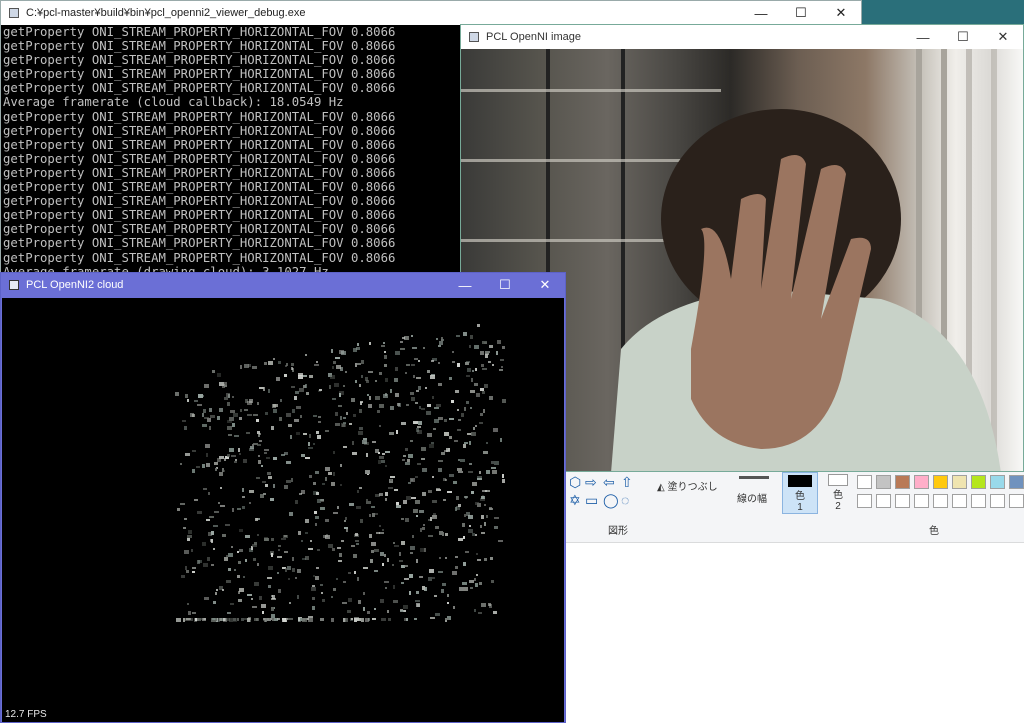  Describe the element at coordinates (687, 485) in the screenshot. I see `fill-button: ◭ 塗りつぶし` at that location.